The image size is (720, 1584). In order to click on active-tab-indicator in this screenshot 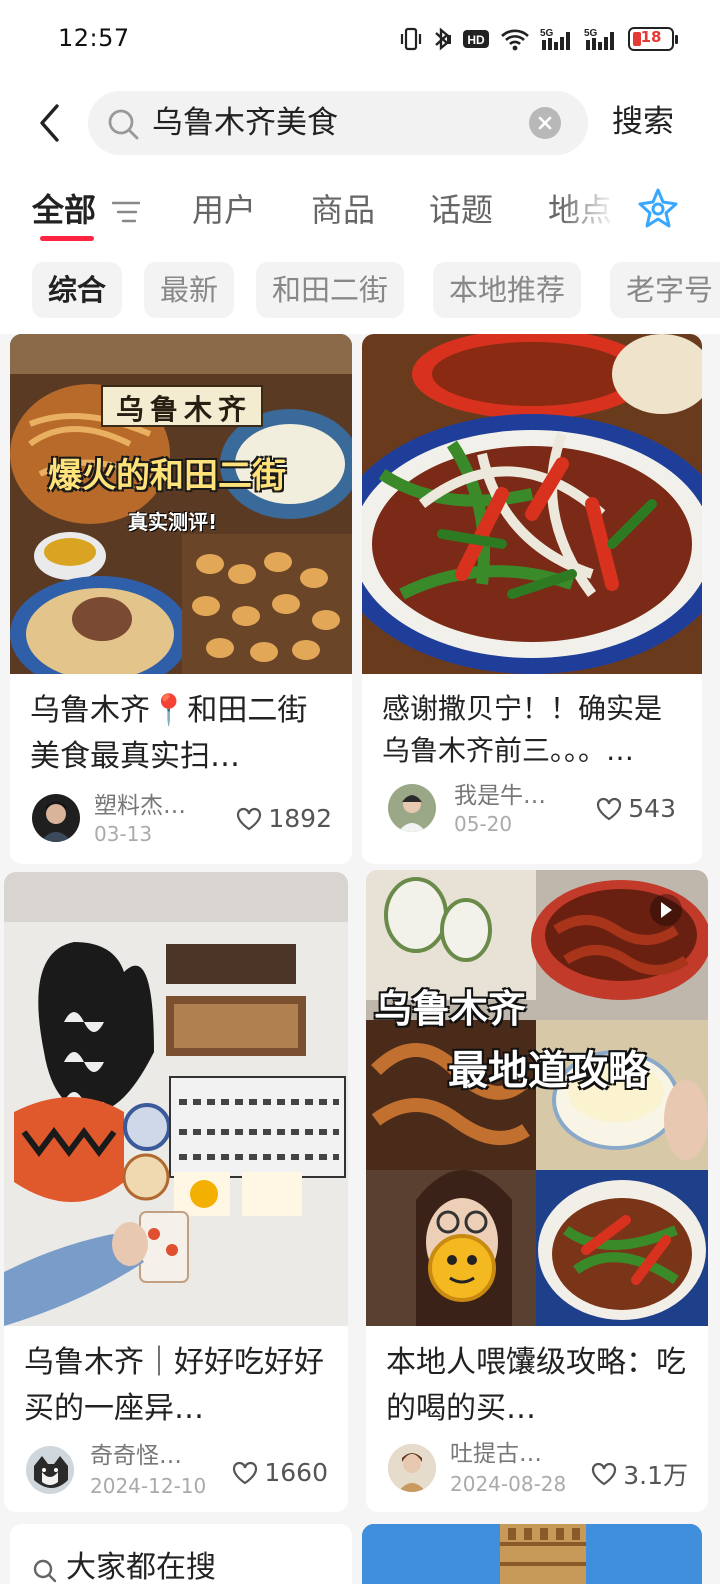, I will do `click(67, 238)`.